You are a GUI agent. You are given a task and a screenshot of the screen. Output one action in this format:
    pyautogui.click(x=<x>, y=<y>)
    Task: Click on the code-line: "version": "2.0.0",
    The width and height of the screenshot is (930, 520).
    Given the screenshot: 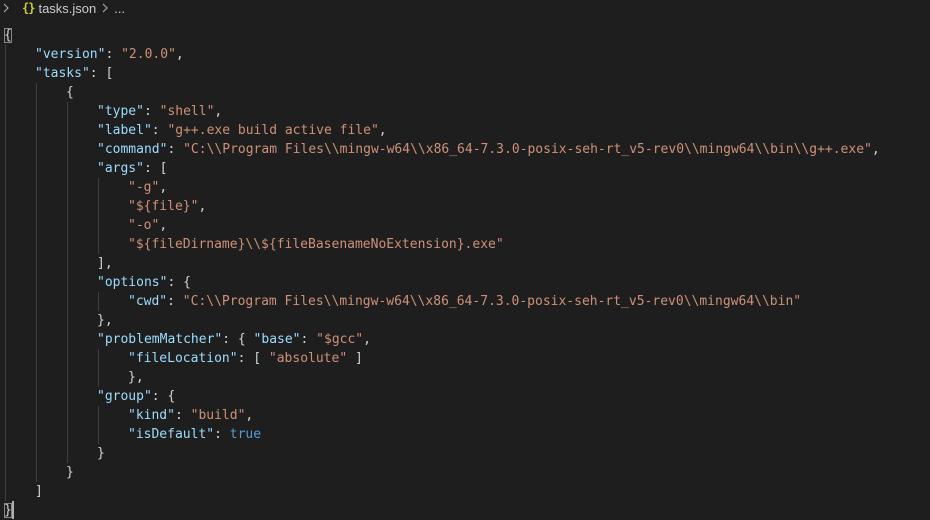 What is the action you would take?
    pyautogui.click(x=109, y=54)
    